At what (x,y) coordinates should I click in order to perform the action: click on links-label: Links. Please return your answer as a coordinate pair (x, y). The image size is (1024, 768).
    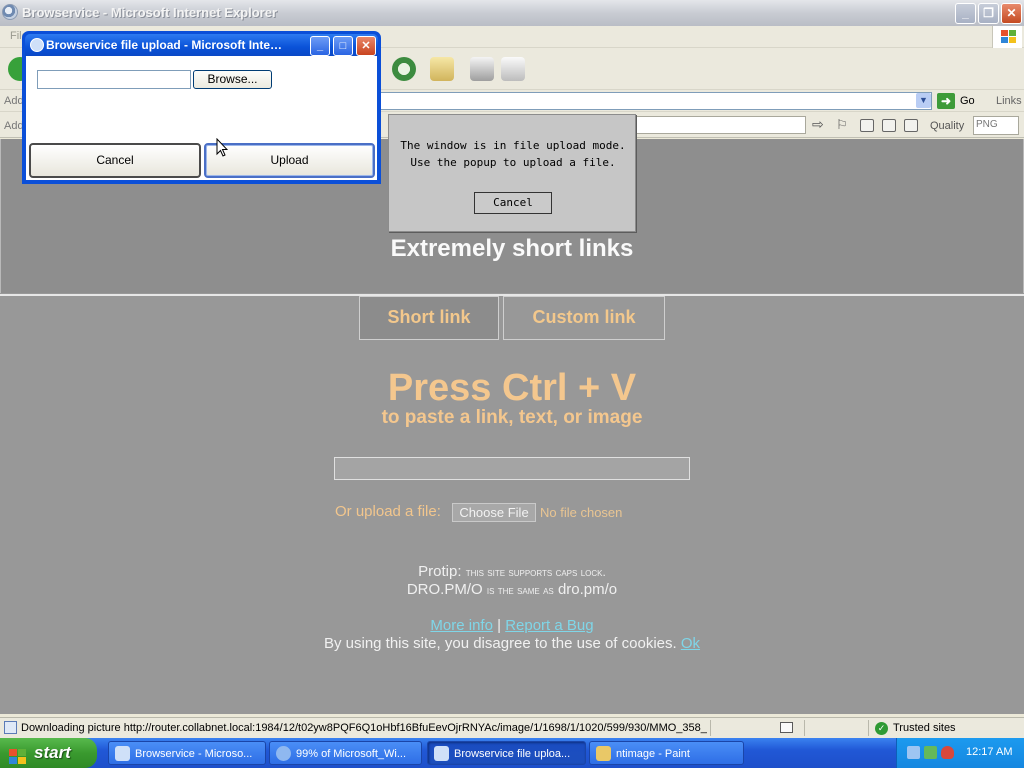
    Looking at the image, I should click on (1009, 101).